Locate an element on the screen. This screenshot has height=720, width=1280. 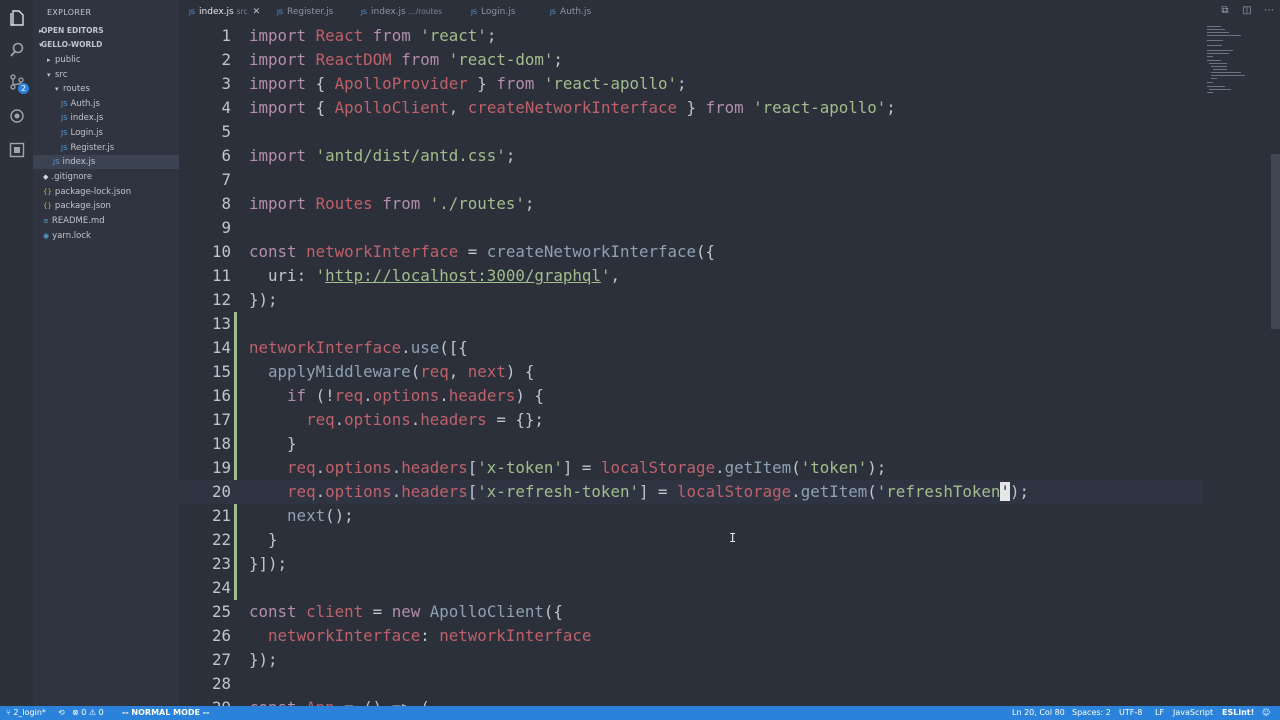
feedback-icon: ☺ is located at coordinates (1266, 713).